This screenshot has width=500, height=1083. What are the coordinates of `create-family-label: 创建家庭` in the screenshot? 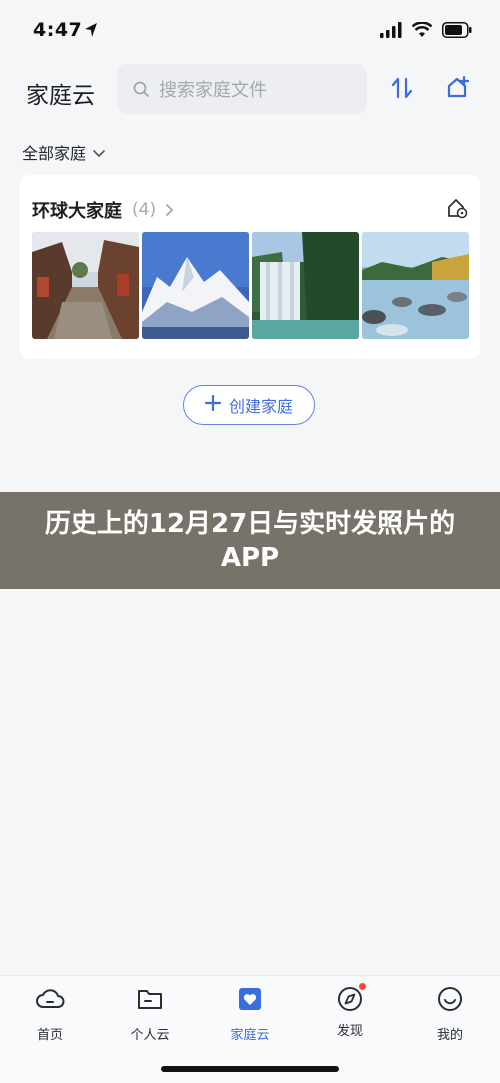 It's located at (260, 406).